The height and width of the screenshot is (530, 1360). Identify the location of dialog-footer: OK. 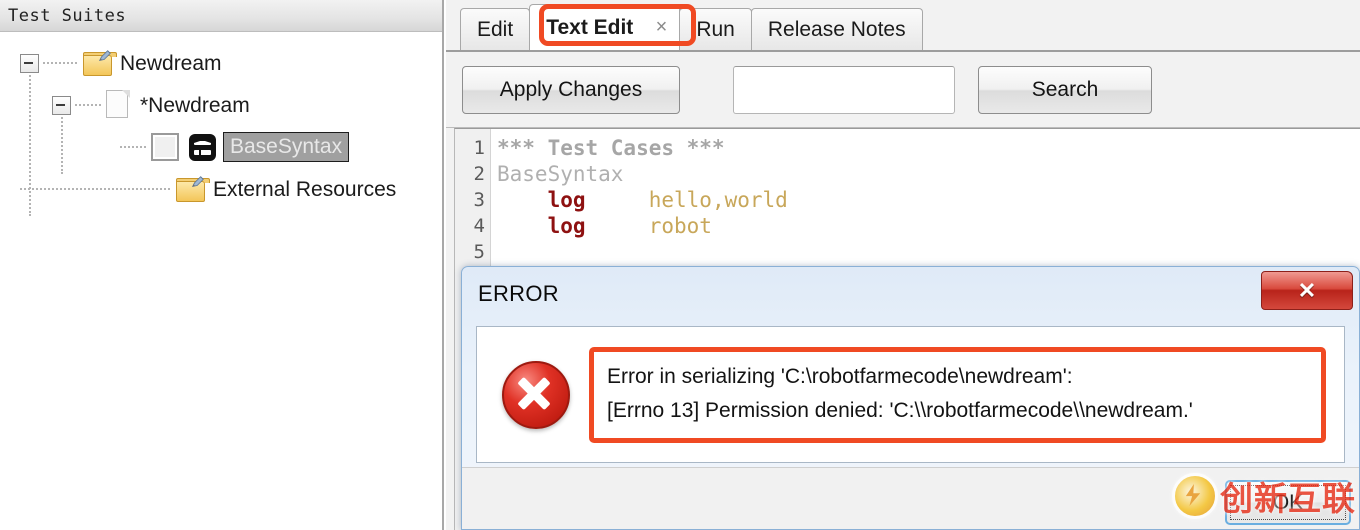
(910, 498).